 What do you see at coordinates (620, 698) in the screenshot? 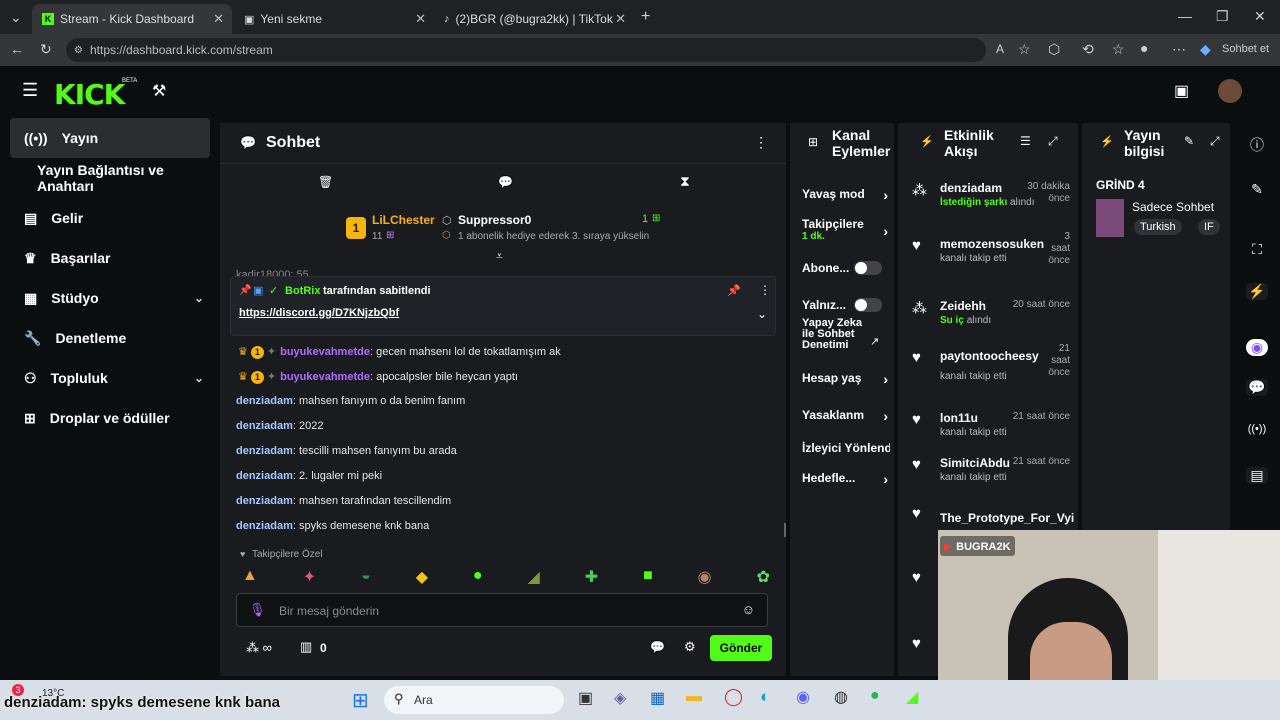
I see `teams-icon: ◈` at bounding box center [620, 698].